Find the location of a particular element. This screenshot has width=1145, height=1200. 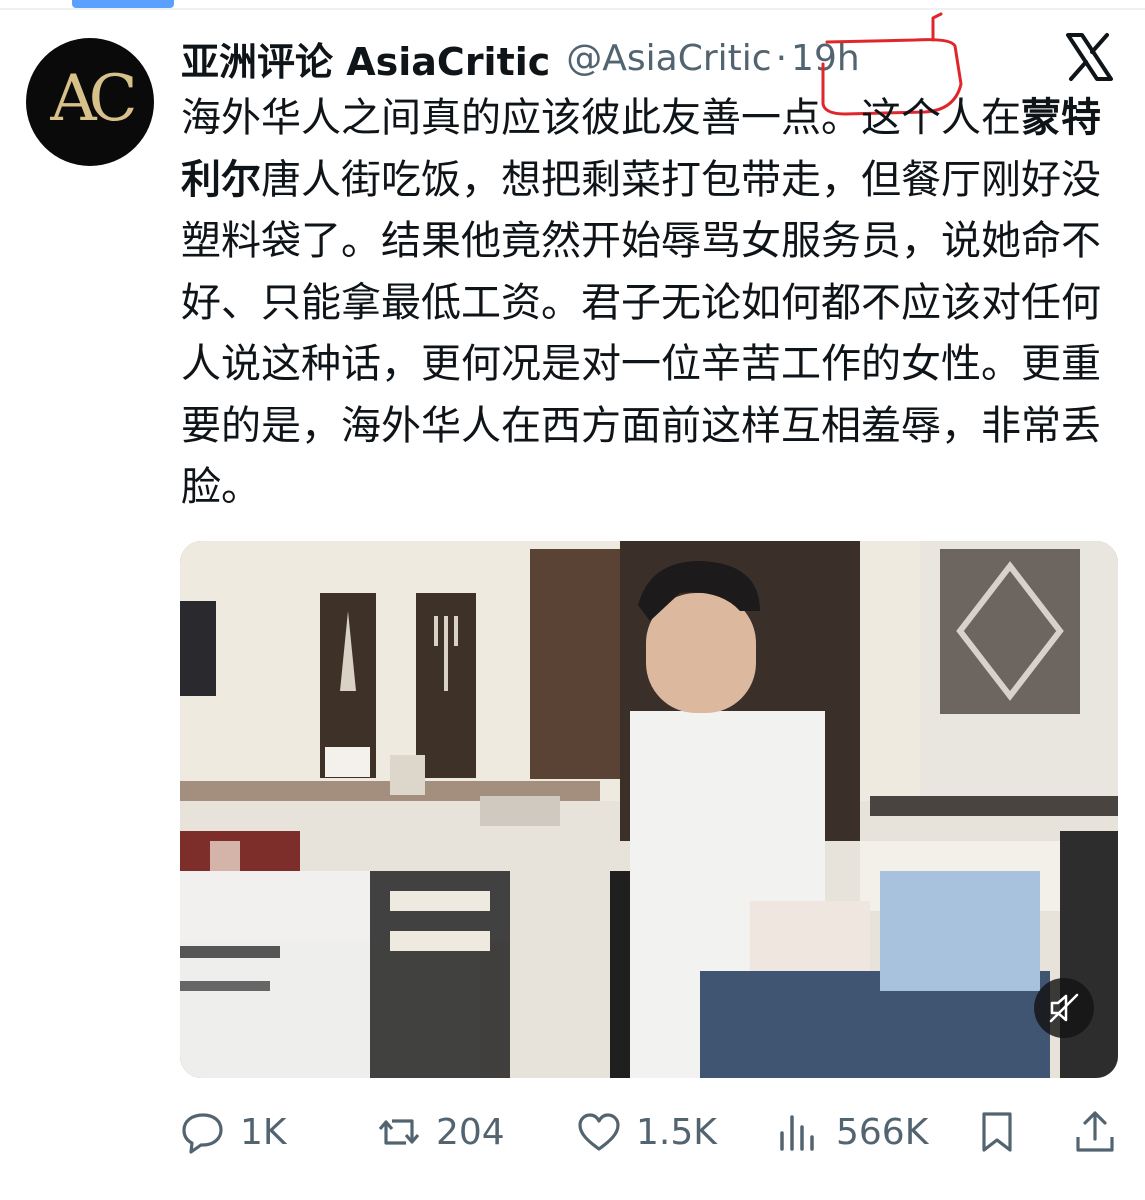

bookmark-button is located at coordinates (997, 1132).